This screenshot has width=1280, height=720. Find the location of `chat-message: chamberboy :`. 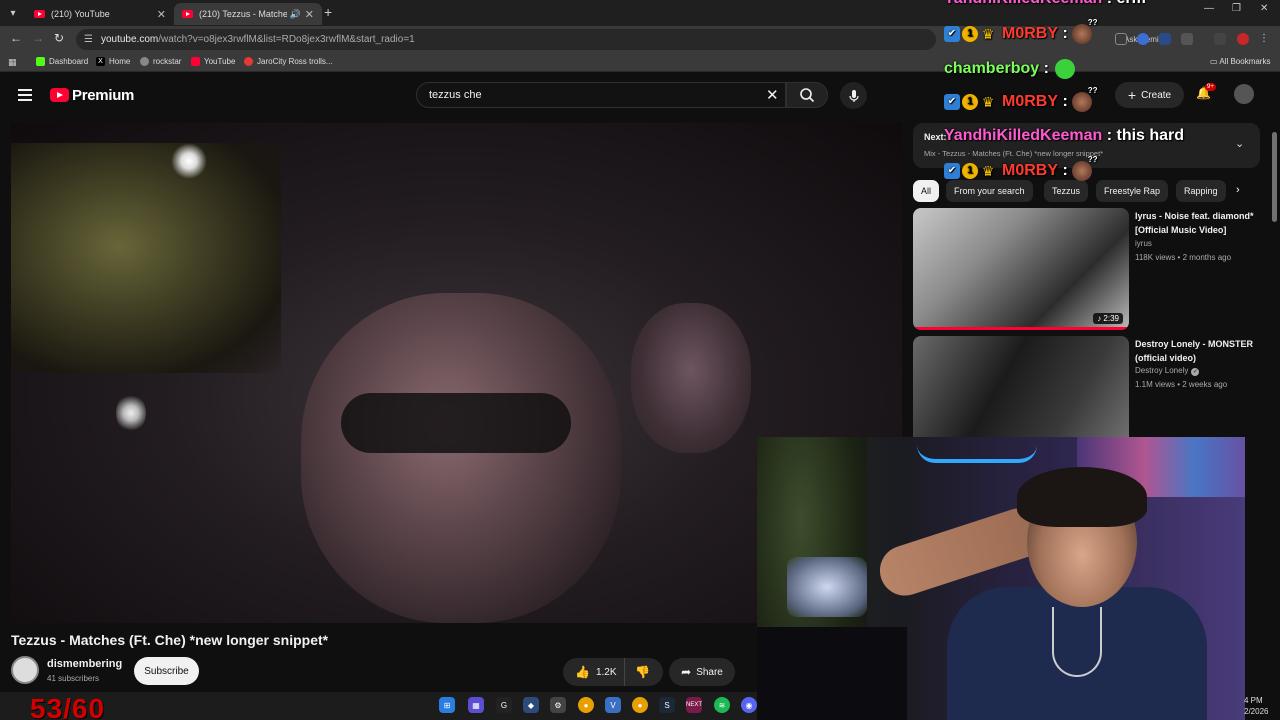

chat-message: chamberboy : is located at coordinates (1009, 69).